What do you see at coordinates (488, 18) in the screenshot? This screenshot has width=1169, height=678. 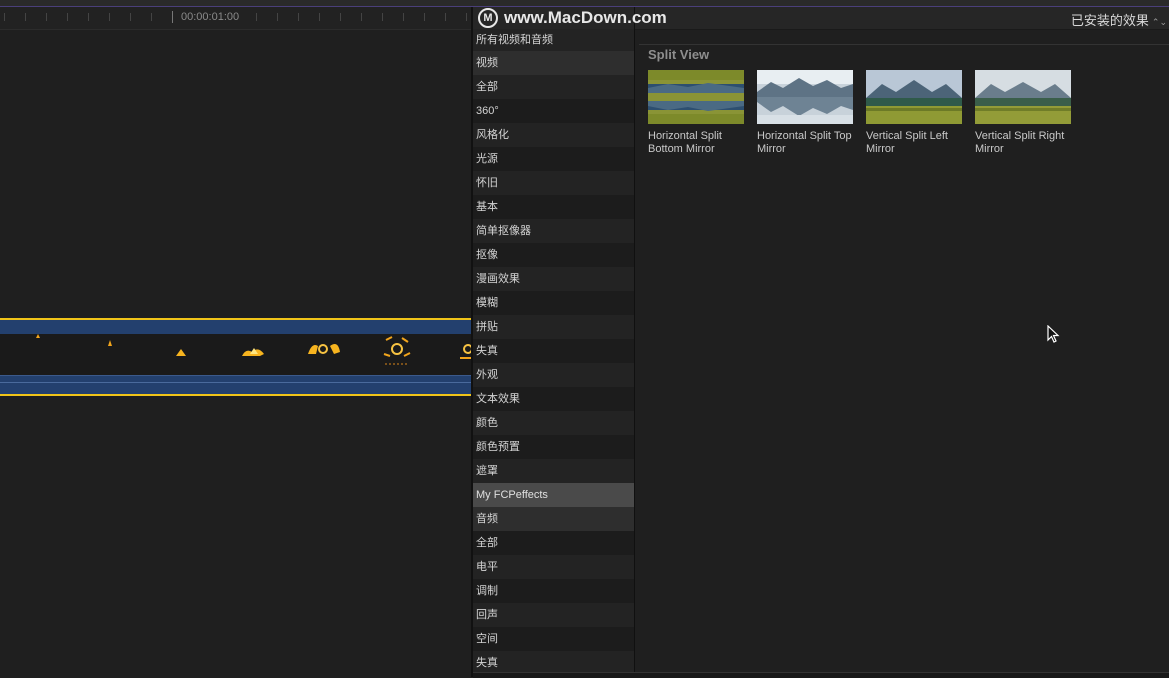 I see `macdown-logo-icon: M` at bounding box center [488, 18].